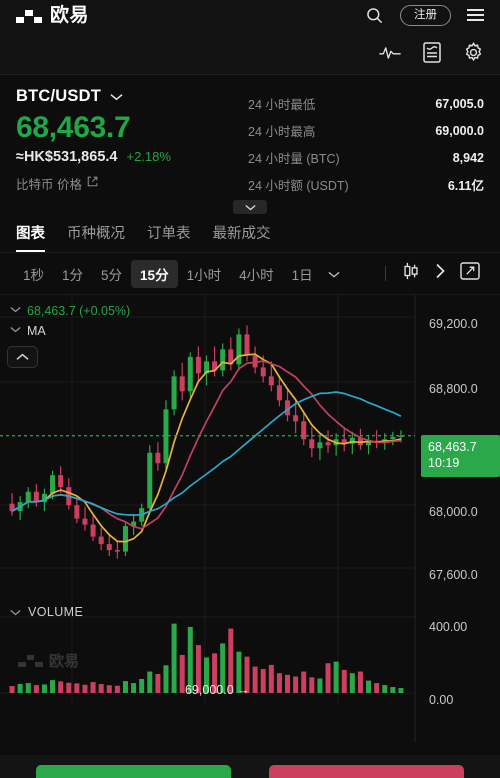  What do you see at coordinates (70, 15) in the screenshot?
I see `brand-name: 欧易` at bounding box center [70, 15].